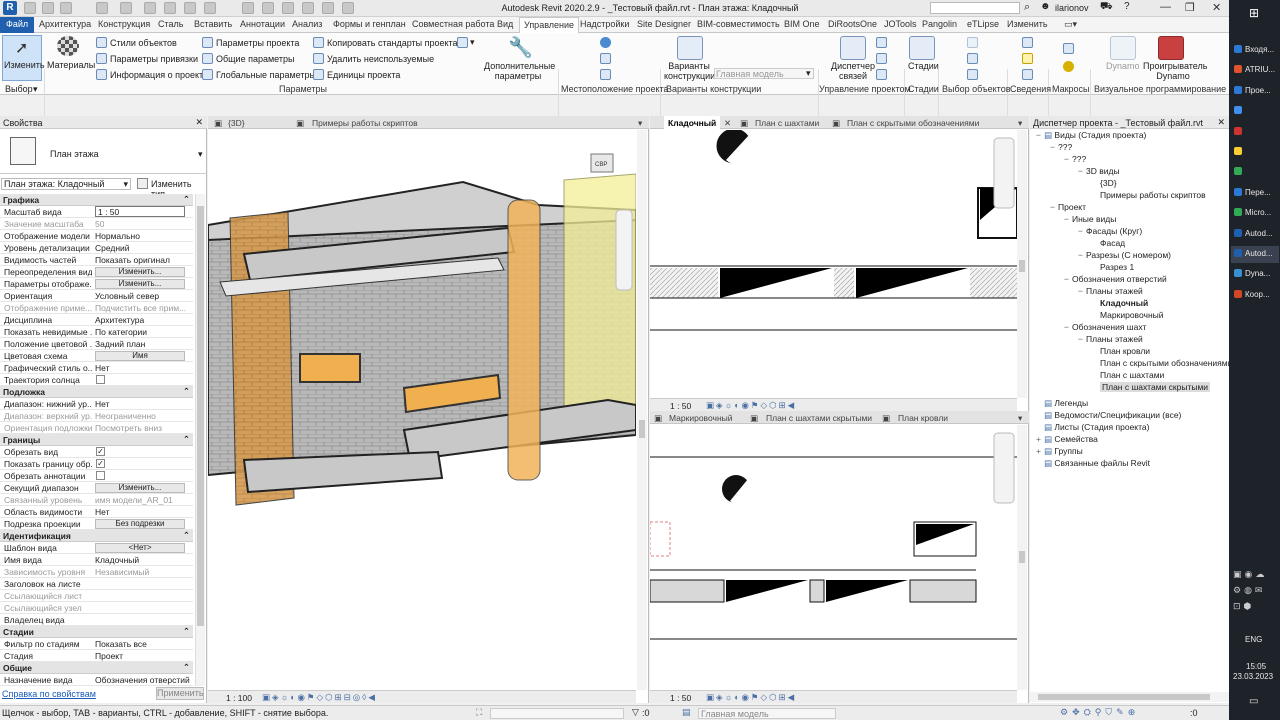  Describe the element at coordinates (19, 89) in the screenshot. I see `select-panel-label: Выбор` at that location.